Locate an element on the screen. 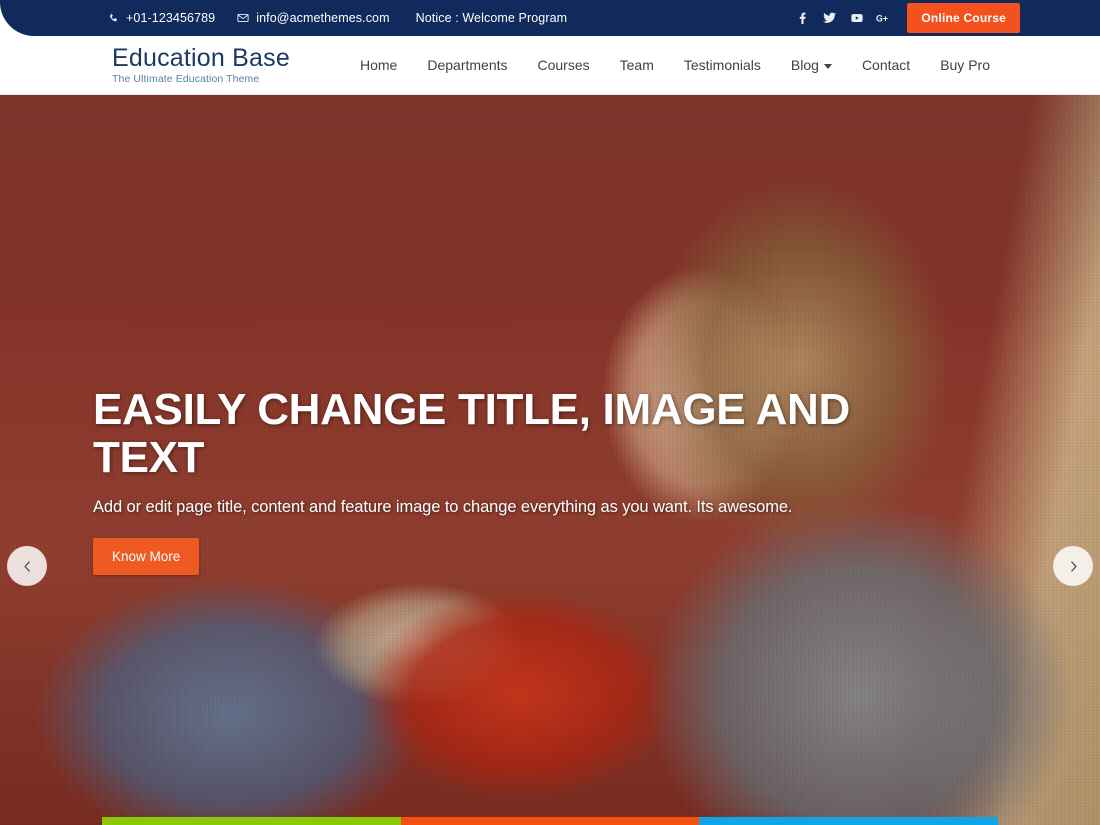 This screenshot has height=825, width=1100. twitter-icon is located at coordinates (829, 18).